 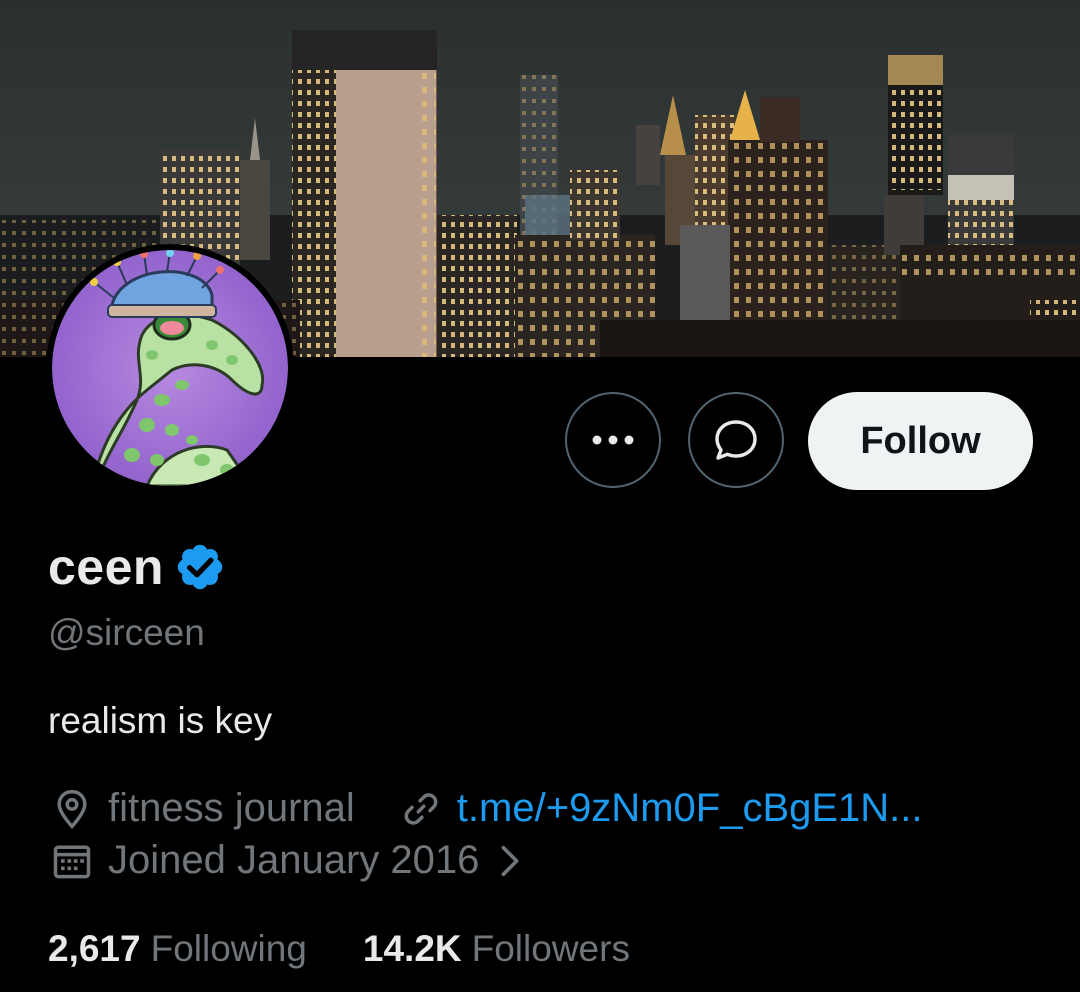 I want to click on message-button, so click(x=736, y=440).